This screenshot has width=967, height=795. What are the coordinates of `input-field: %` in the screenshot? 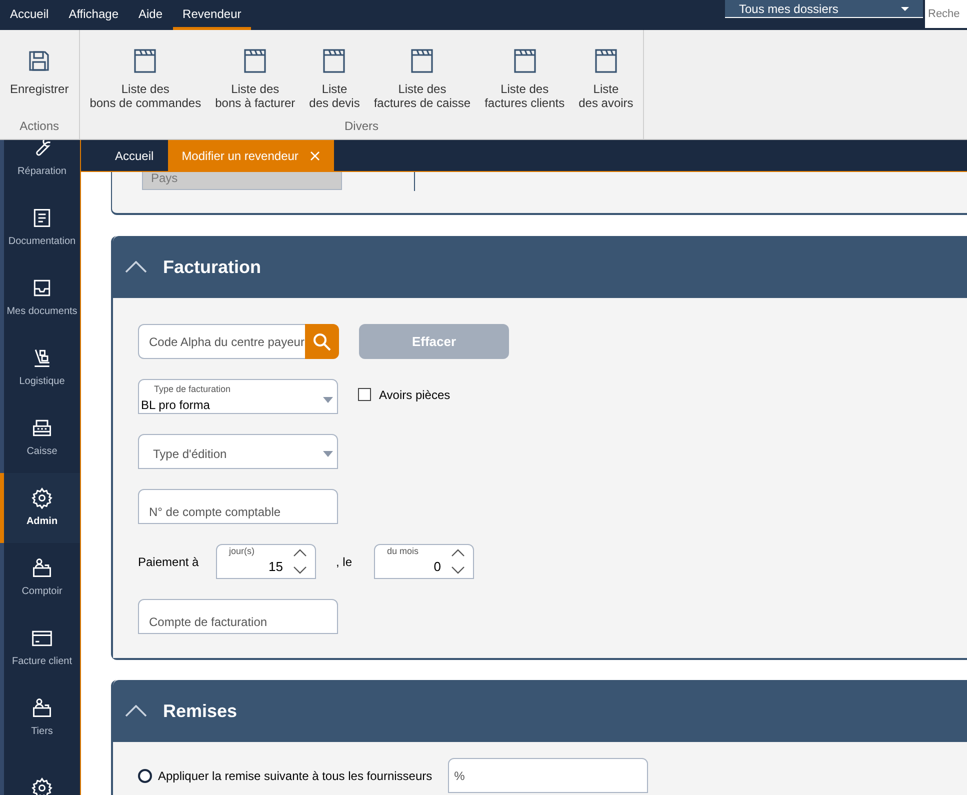 It's located at (548, 775).